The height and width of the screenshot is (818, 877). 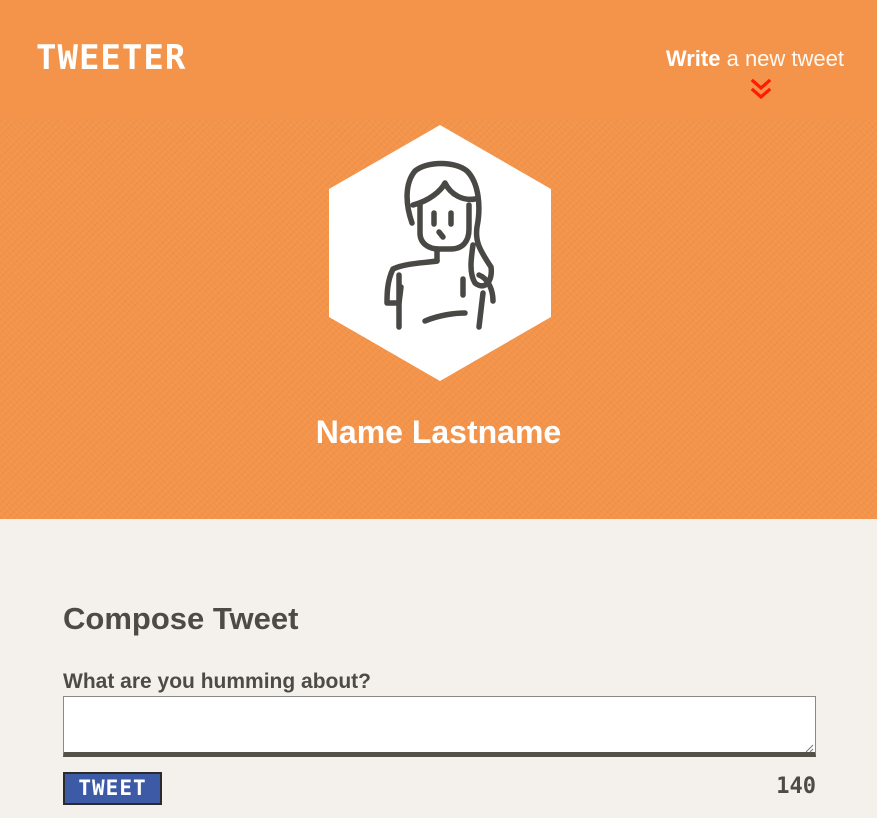 What do you see at coordinates (693, 58) in the screenshot?
I see `write-new-tweet-strong: Write` at bounding box center [693, 58].